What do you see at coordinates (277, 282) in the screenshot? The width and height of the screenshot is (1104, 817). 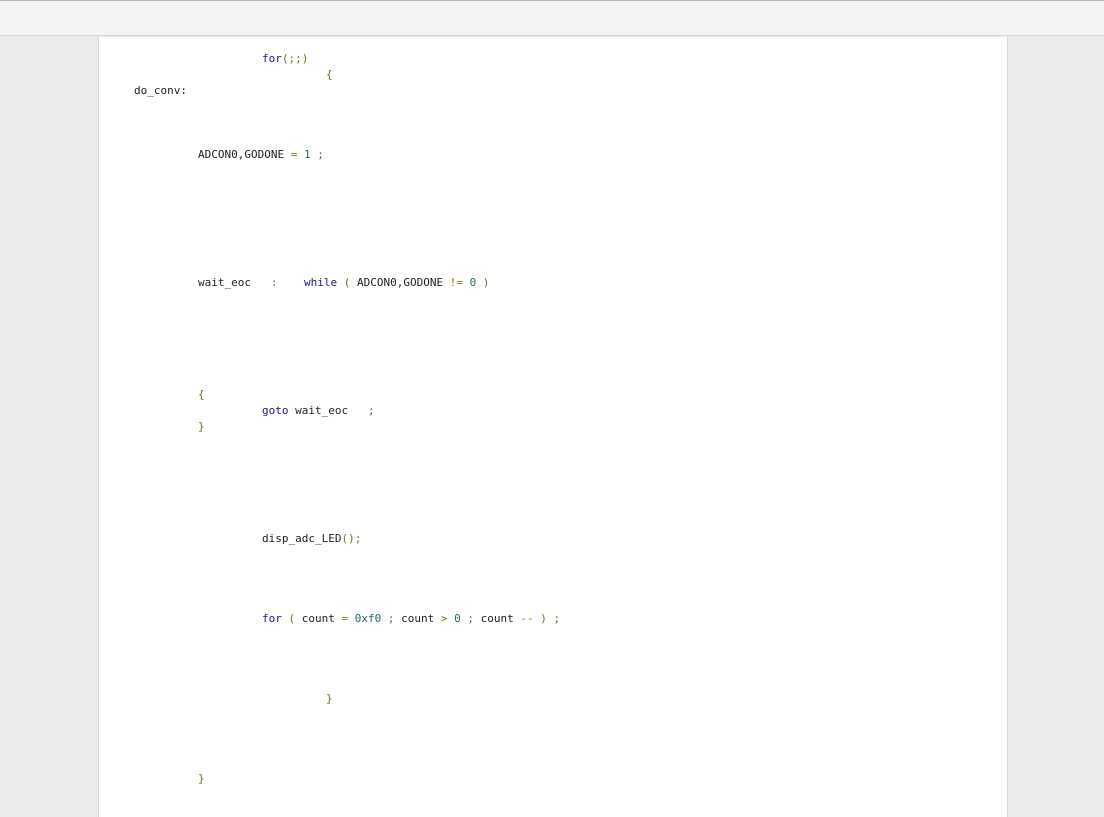 I see `code-token: :` at bounding box center [277, 282].